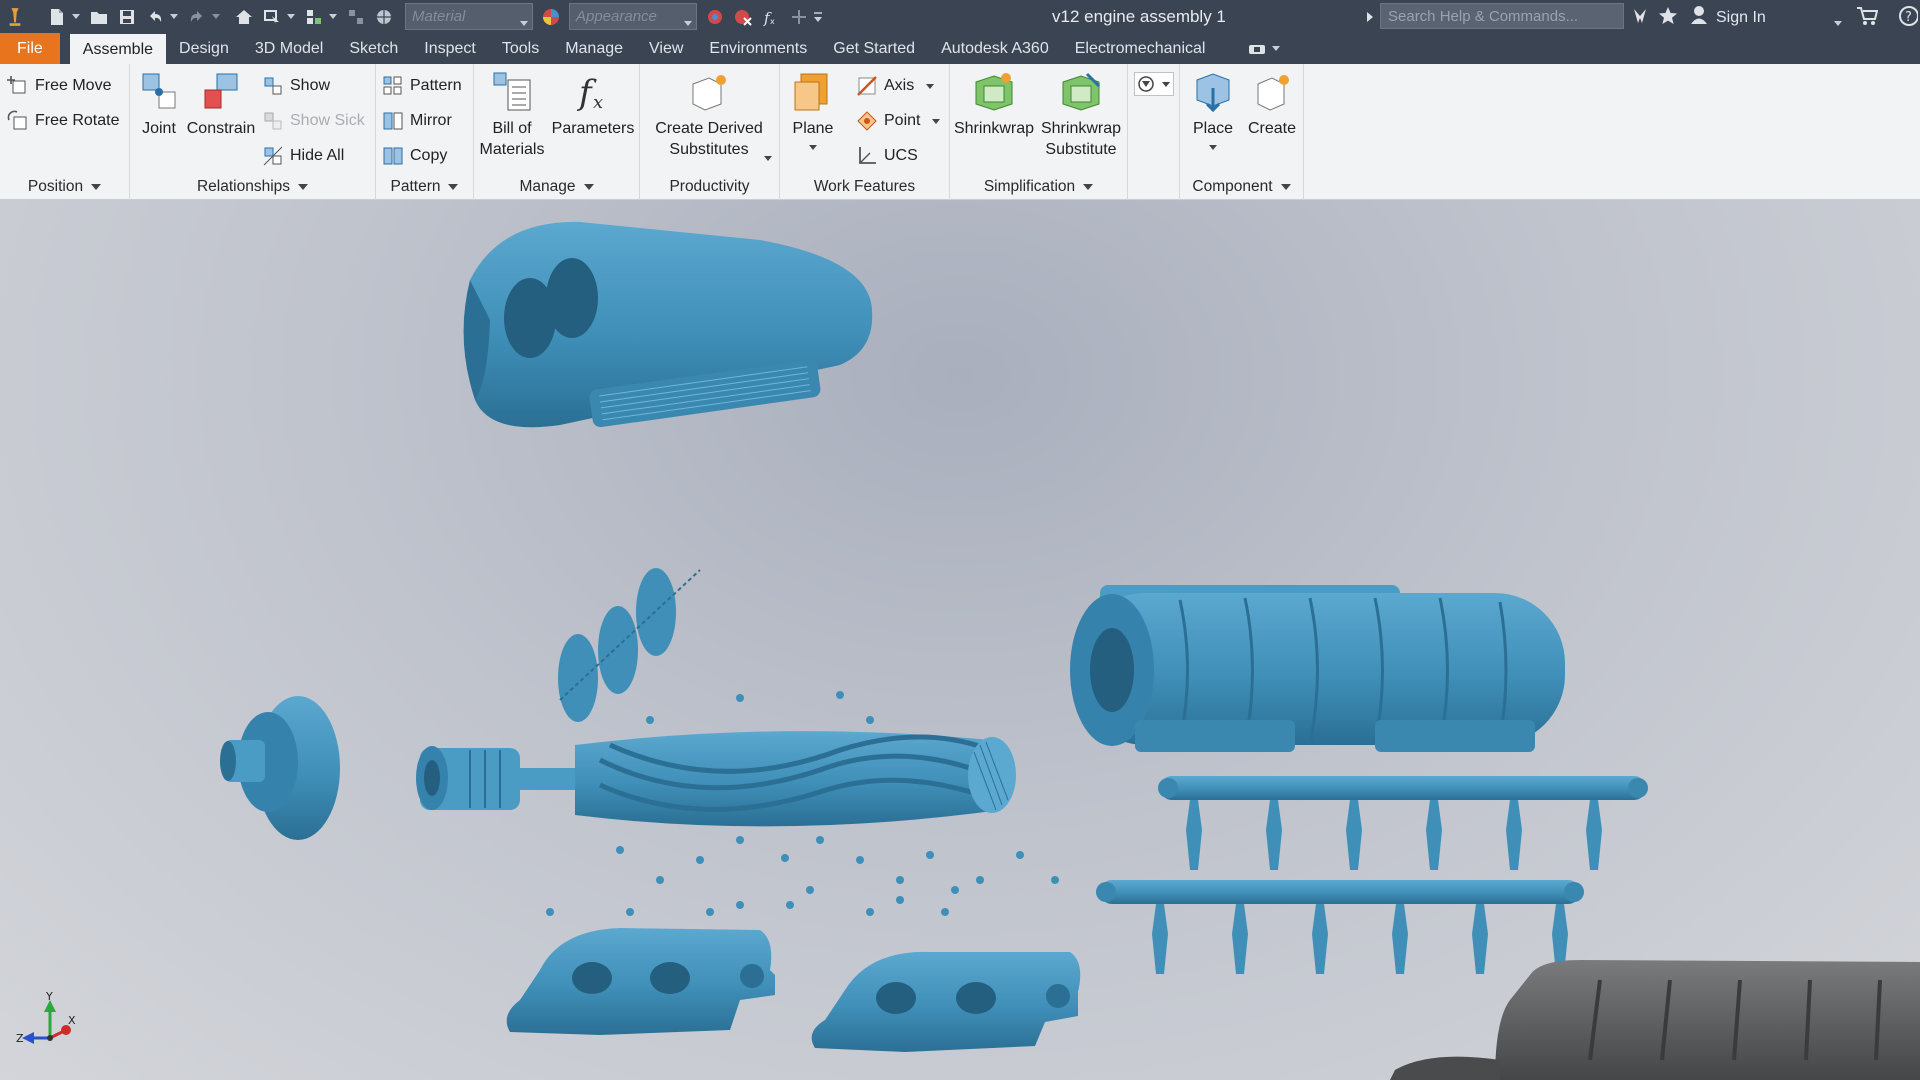 This screenshot has width=1920, height=1080. What do you see at coordinates (127, 17) in the screenshot?
I see `save-icon` at bounding box center [127, 17].